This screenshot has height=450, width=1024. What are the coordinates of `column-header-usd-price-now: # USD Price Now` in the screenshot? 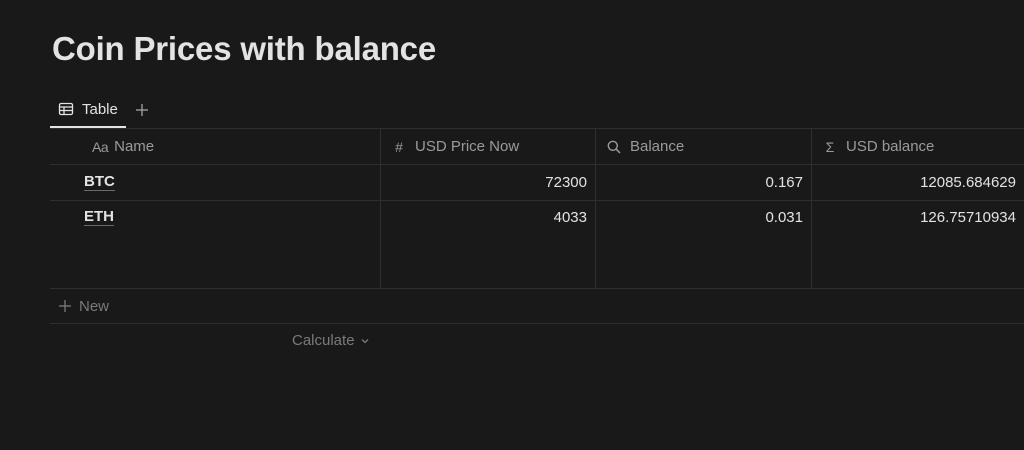 It's located at (488, 146).